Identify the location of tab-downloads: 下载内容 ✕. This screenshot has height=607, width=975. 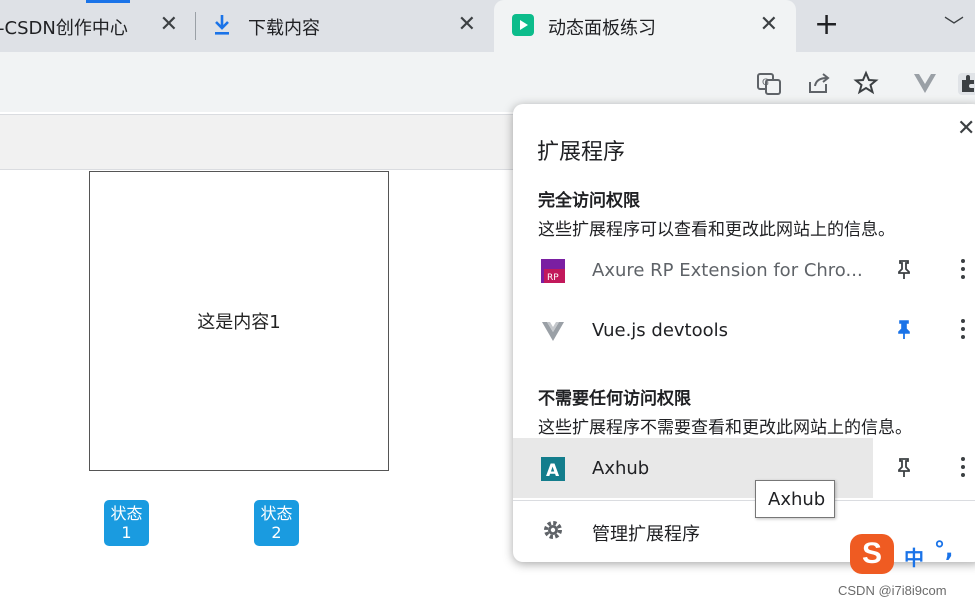
(346, 26).